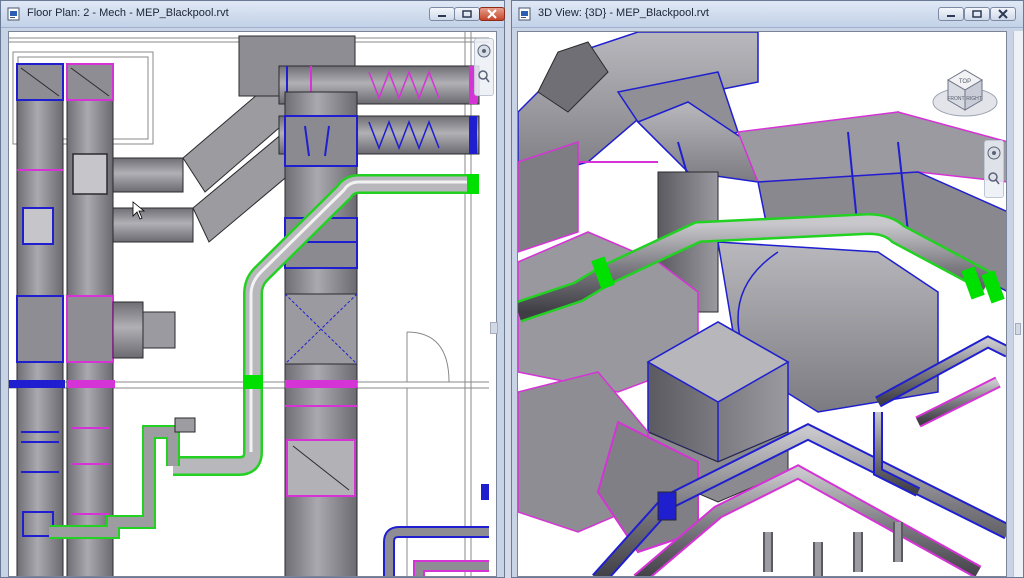 This screenshot has width=1024, height=578. I want to click on blue-pipe-fittings, so click(436, 530).